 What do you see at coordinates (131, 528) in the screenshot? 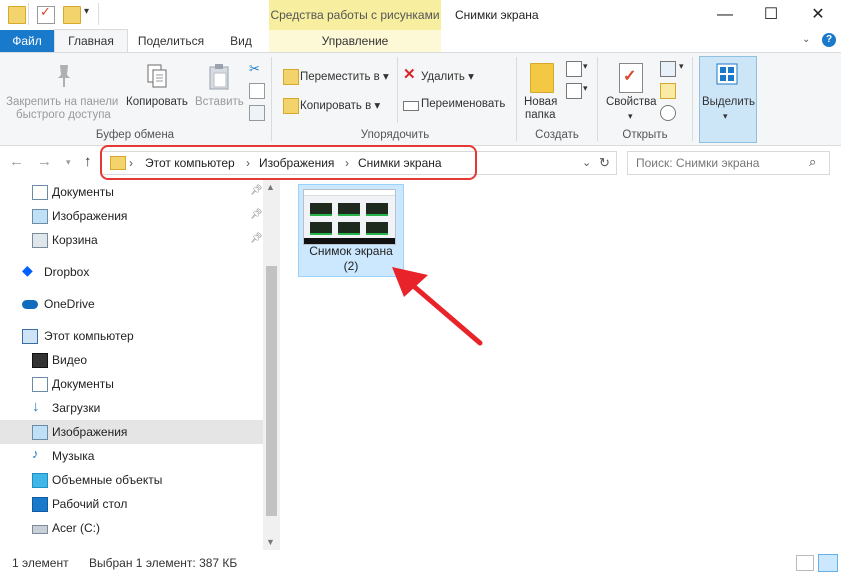
I see `nav-item-drive-c: Acer (C:)` at bounding box center [131, 528].